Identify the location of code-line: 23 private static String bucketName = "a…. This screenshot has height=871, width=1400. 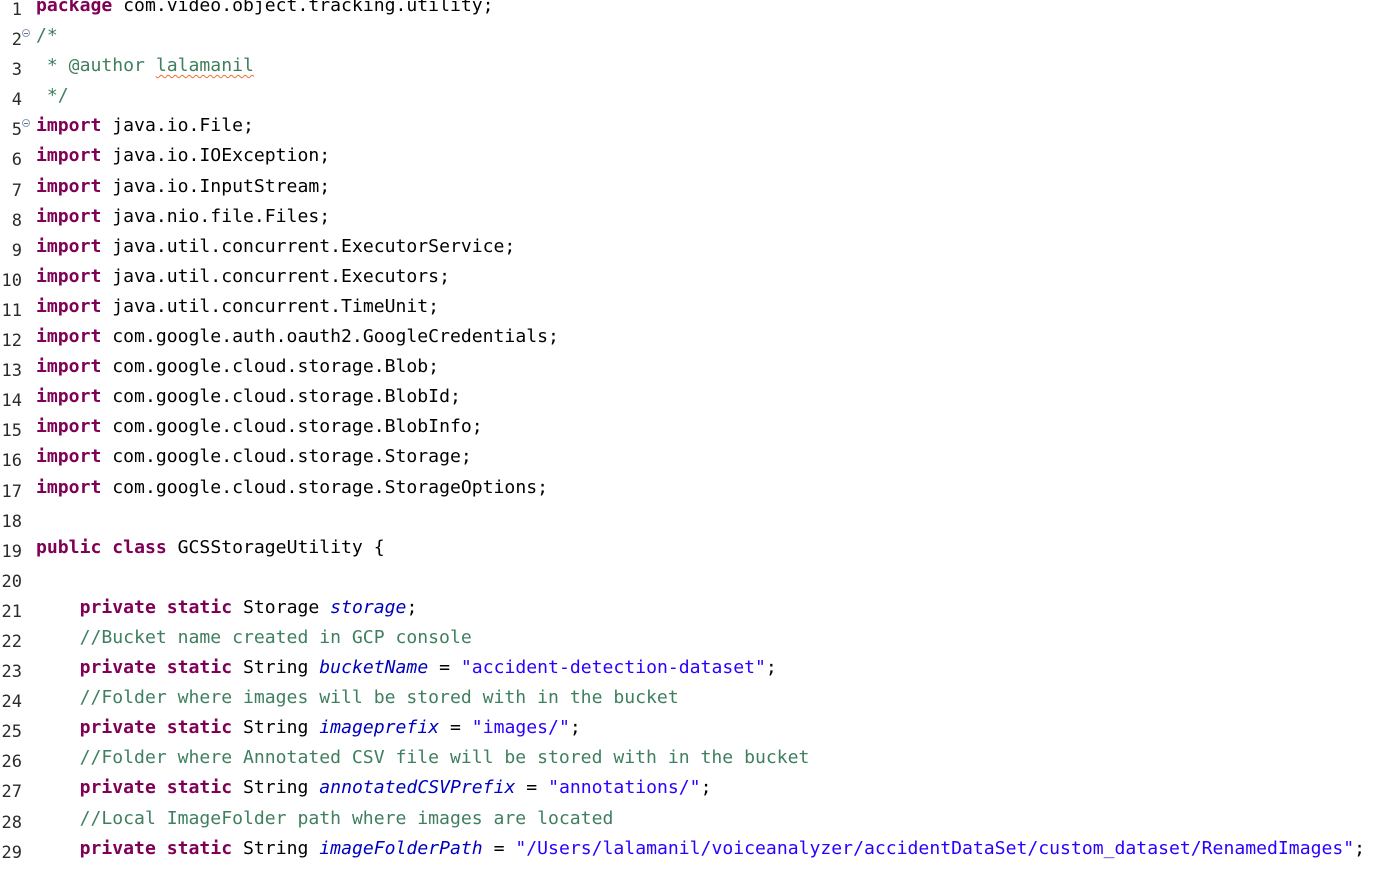
(700, 668).